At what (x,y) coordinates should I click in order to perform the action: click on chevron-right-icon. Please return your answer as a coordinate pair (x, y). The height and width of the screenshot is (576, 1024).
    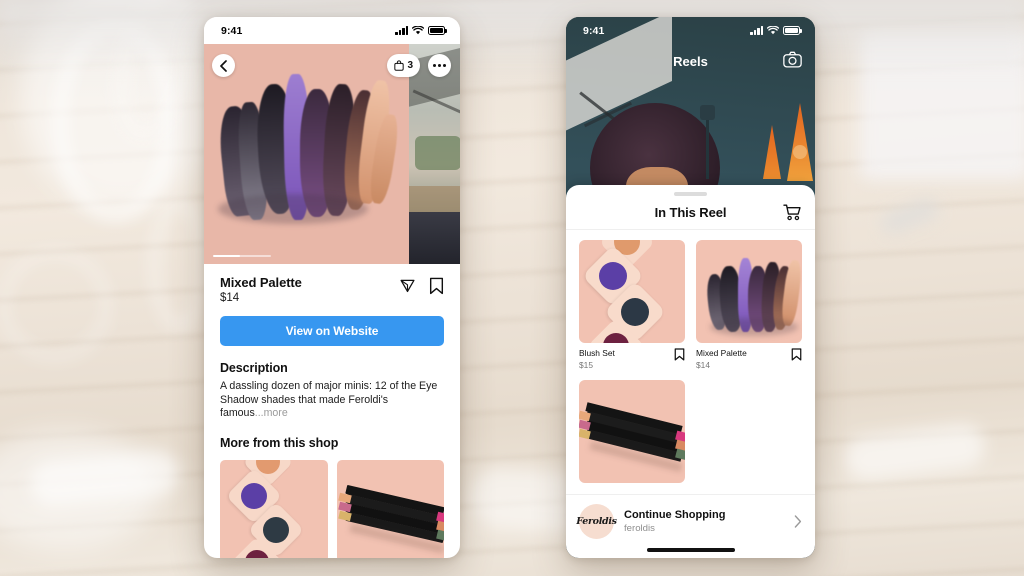
    Looking at the image, I should click on (798, 521).